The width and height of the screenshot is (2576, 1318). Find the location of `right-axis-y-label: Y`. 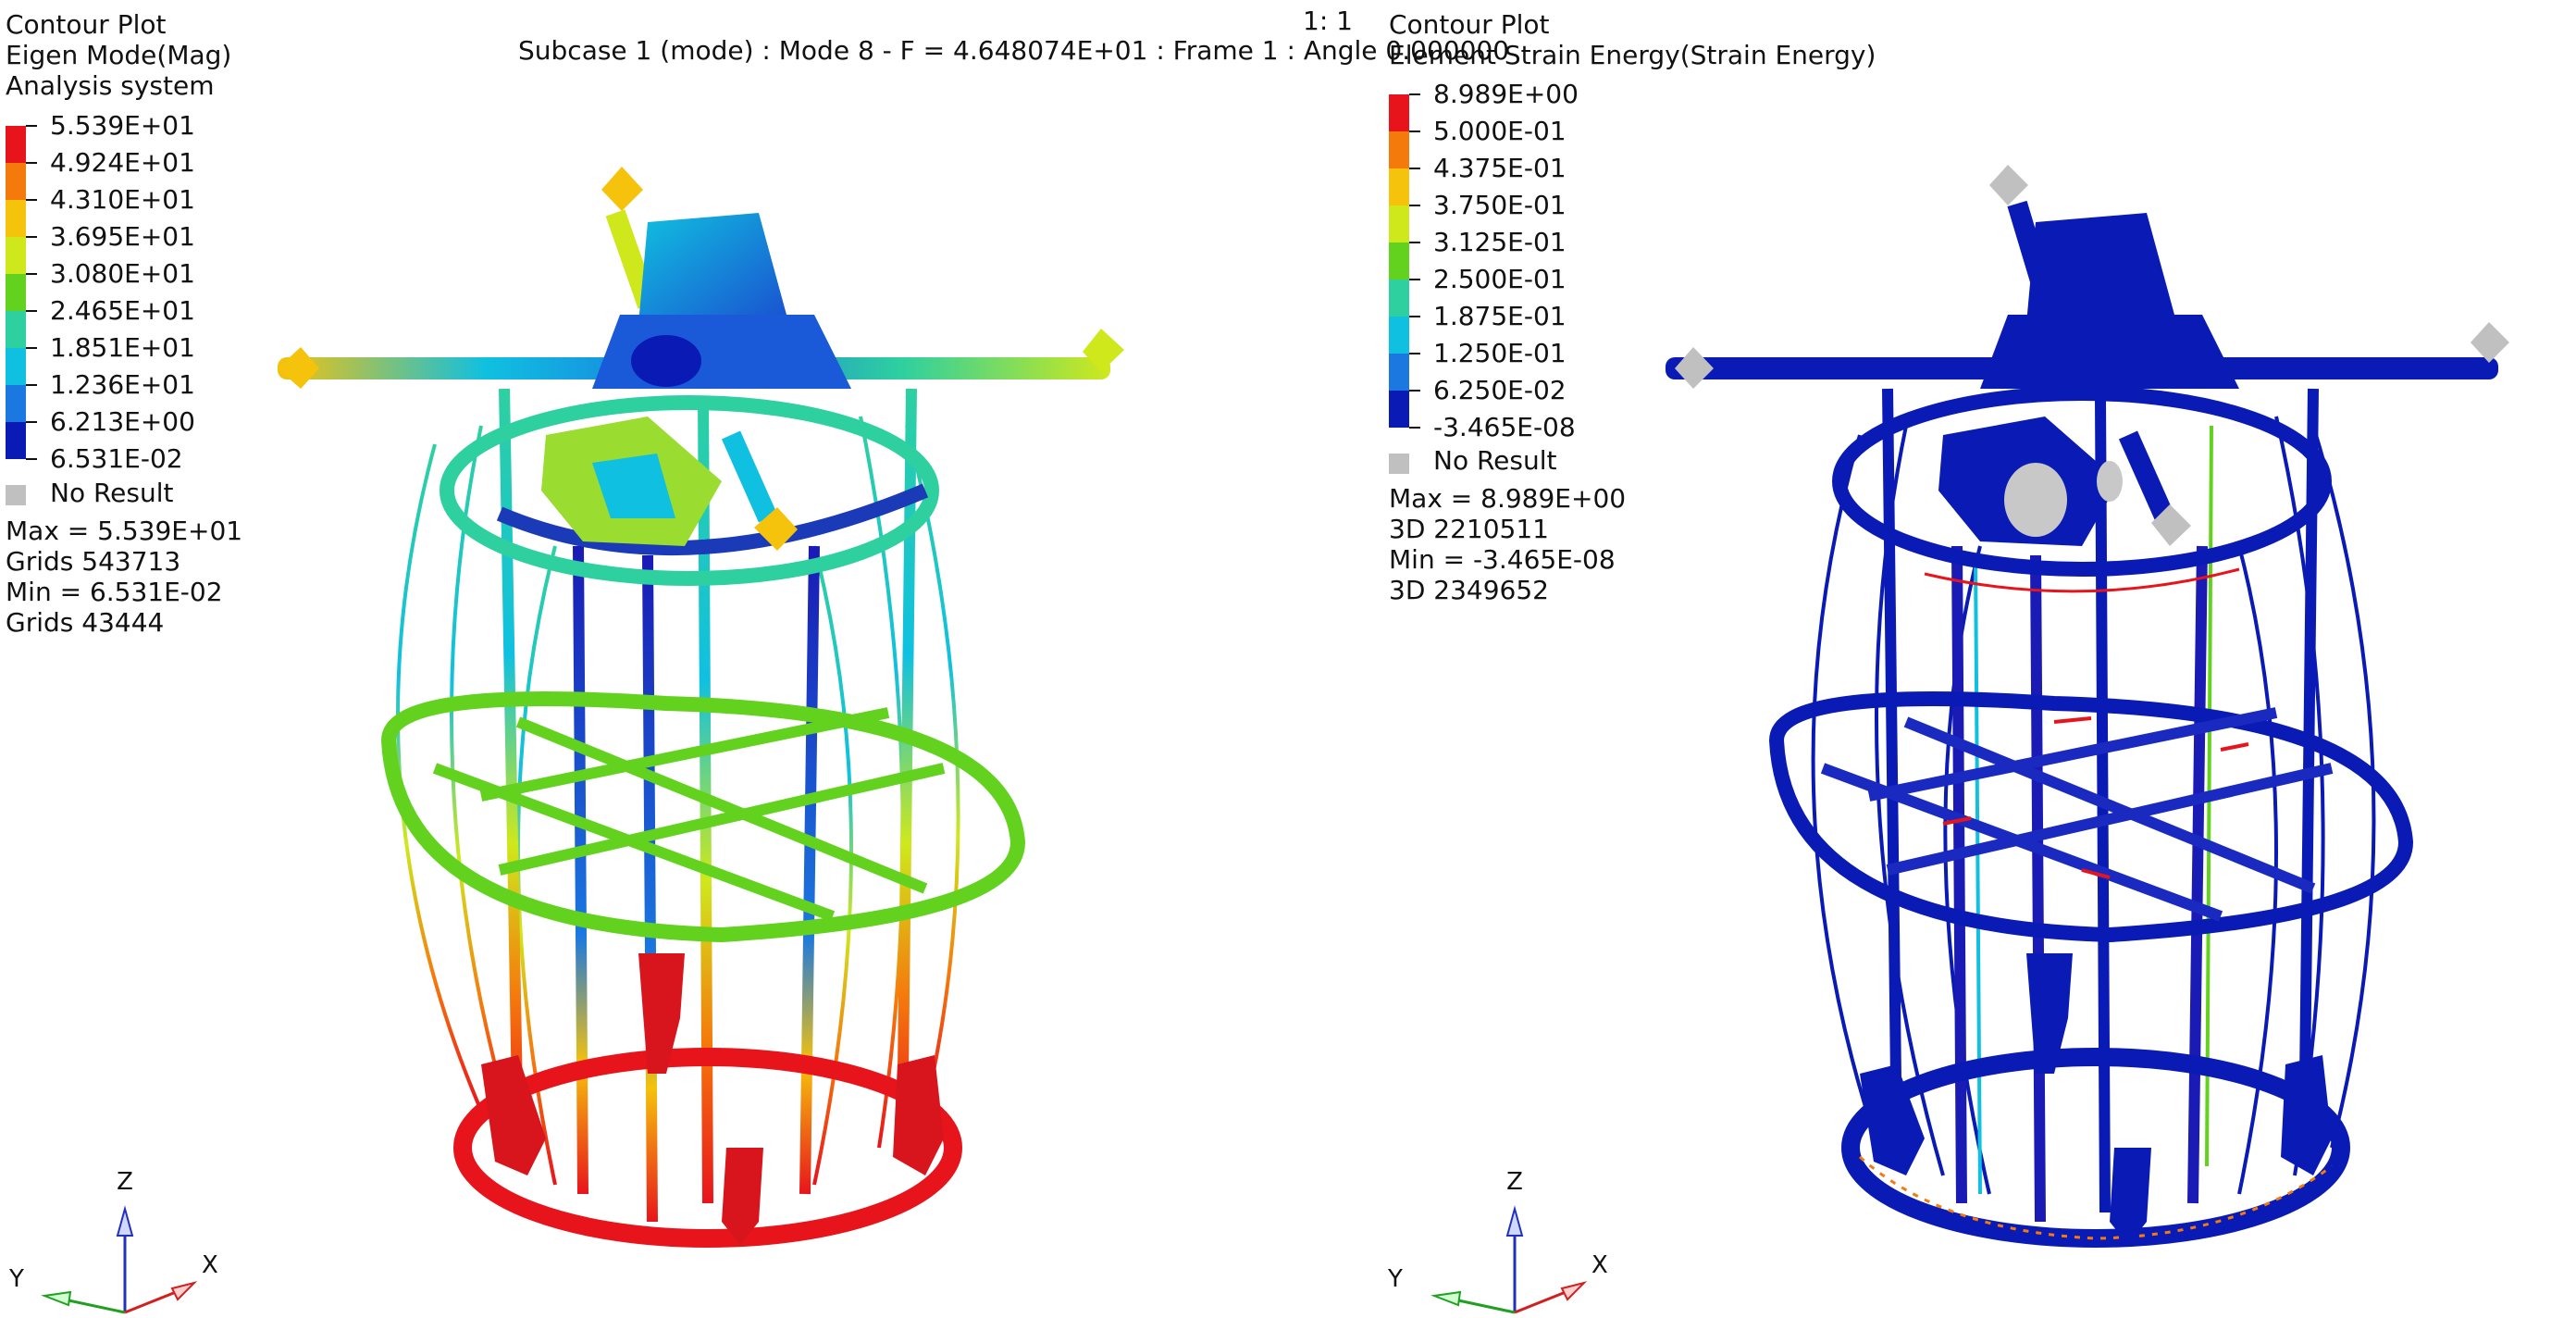

right-axis-y-label: Y is located at coordinates (1395, 1279).